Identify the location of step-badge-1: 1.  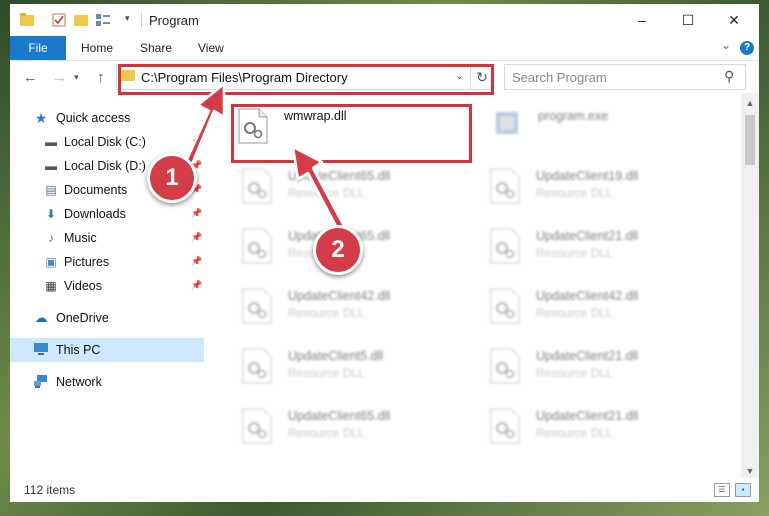
(172, 178).